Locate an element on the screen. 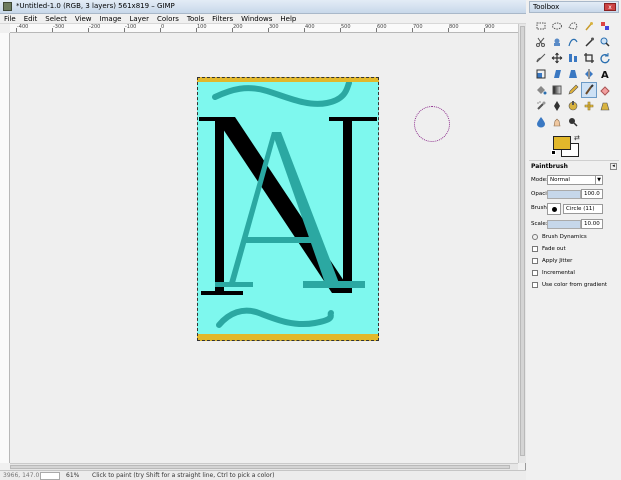 The height and width of the screenshot is (480, 621). mode-select: Normal ▼ is located at coordinates (575, 180).